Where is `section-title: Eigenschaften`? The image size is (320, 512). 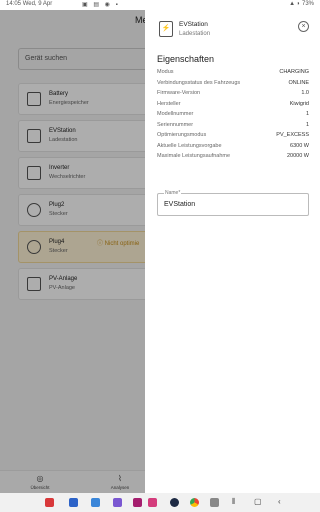
section-title: Eigenschaften is located at coordinates (186, 59).